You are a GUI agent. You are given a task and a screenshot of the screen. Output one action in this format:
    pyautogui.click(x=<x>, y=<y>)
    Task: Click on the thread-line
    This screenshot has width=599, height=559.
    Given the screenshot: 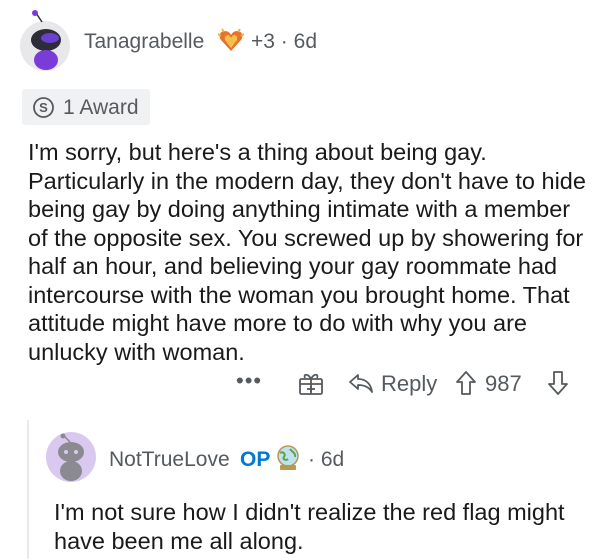 What is the action you would take?
    pyautogui.click(x=28, y=489)
    